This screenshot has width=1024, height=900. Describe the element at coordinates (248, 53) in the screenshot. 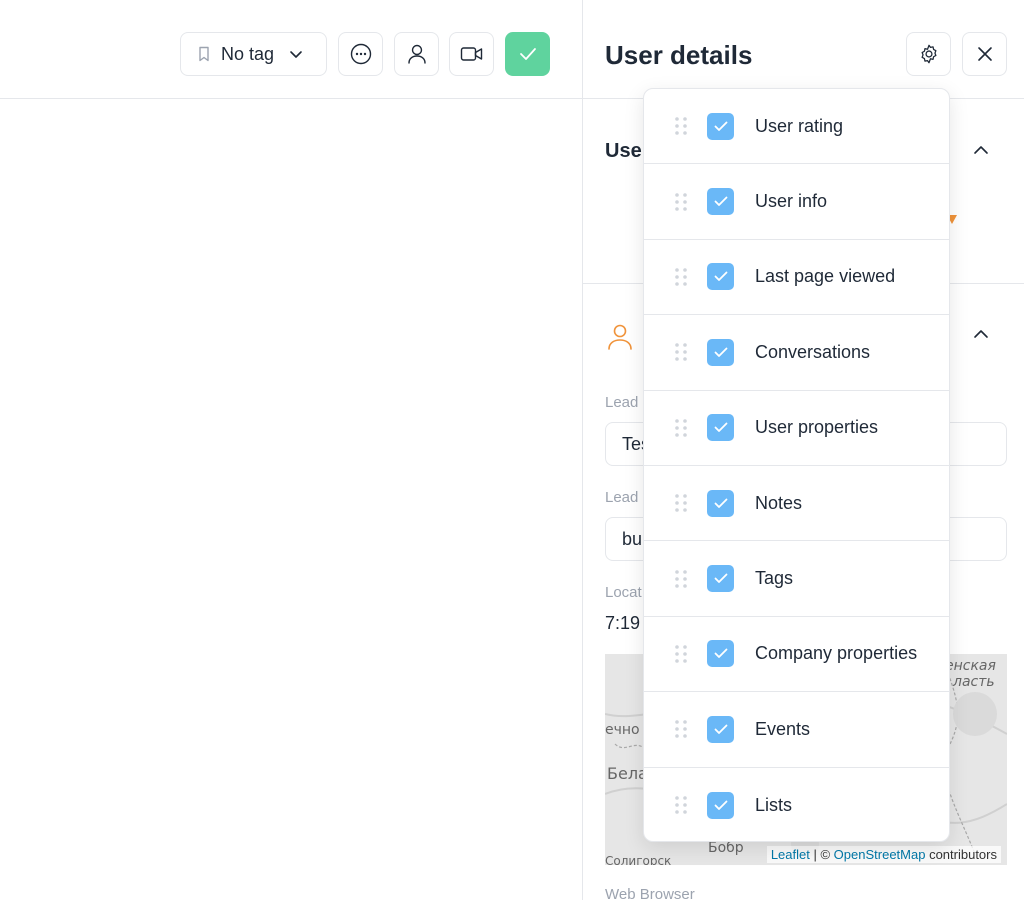

I see `tag-label: No tag` at that location.